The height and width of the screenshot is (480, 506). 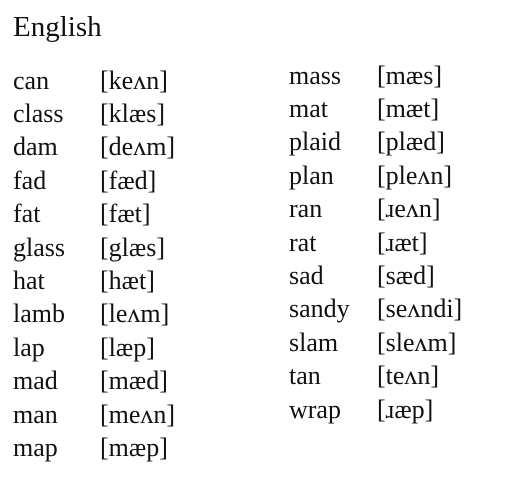 What do you see at coordinates (31, 80) in the screenshot?
I see `english-word: can` at bounding box center [31, 80].